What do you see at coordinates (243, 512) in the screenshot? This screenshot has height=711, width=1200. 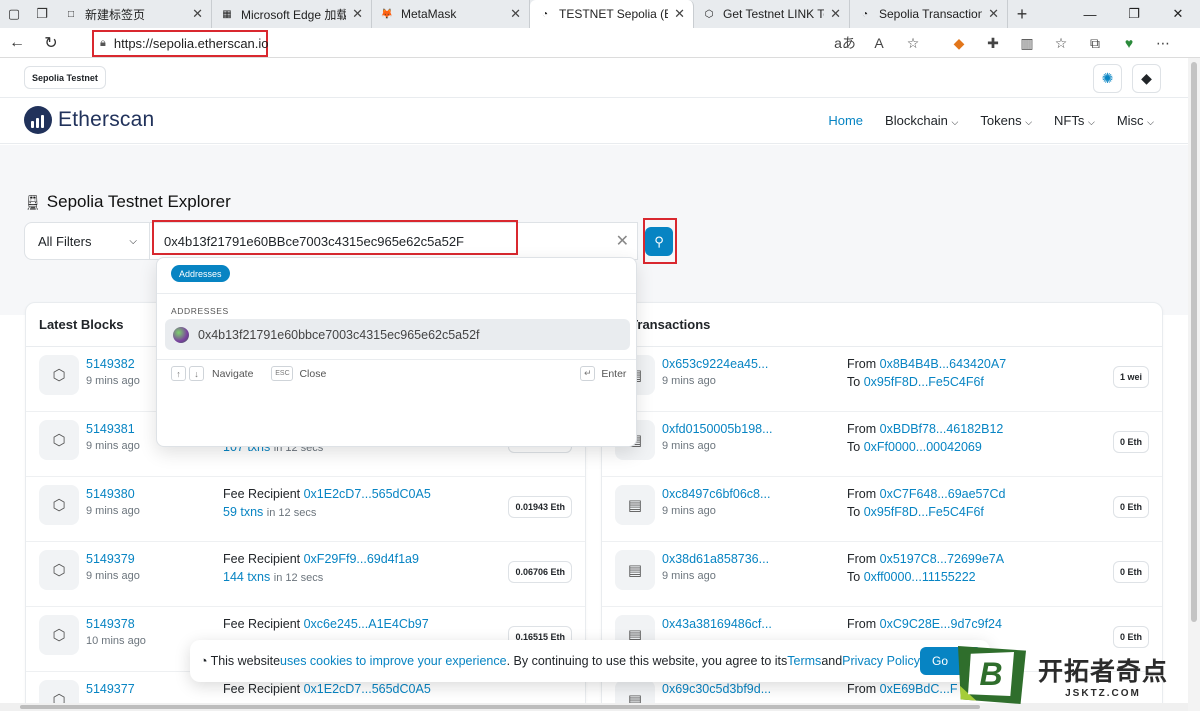 I see `txns-link: 59 txns` at bounding box center [243, 512].